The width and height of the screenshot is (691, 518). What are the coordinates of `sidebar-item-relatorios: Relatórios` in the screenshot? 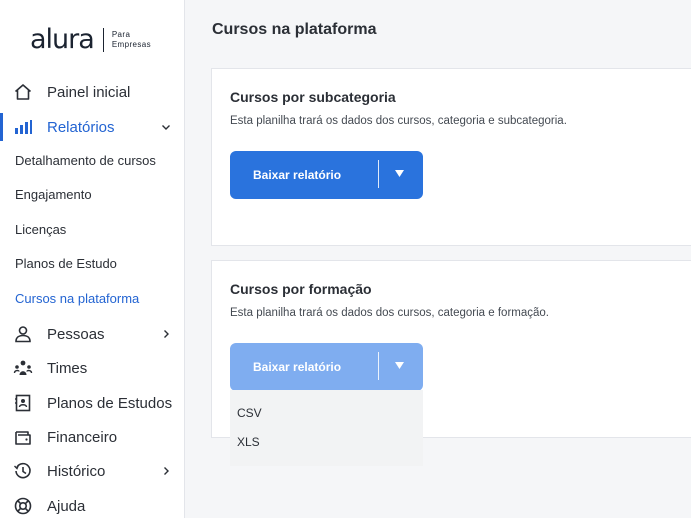 It's located at (92, 127).